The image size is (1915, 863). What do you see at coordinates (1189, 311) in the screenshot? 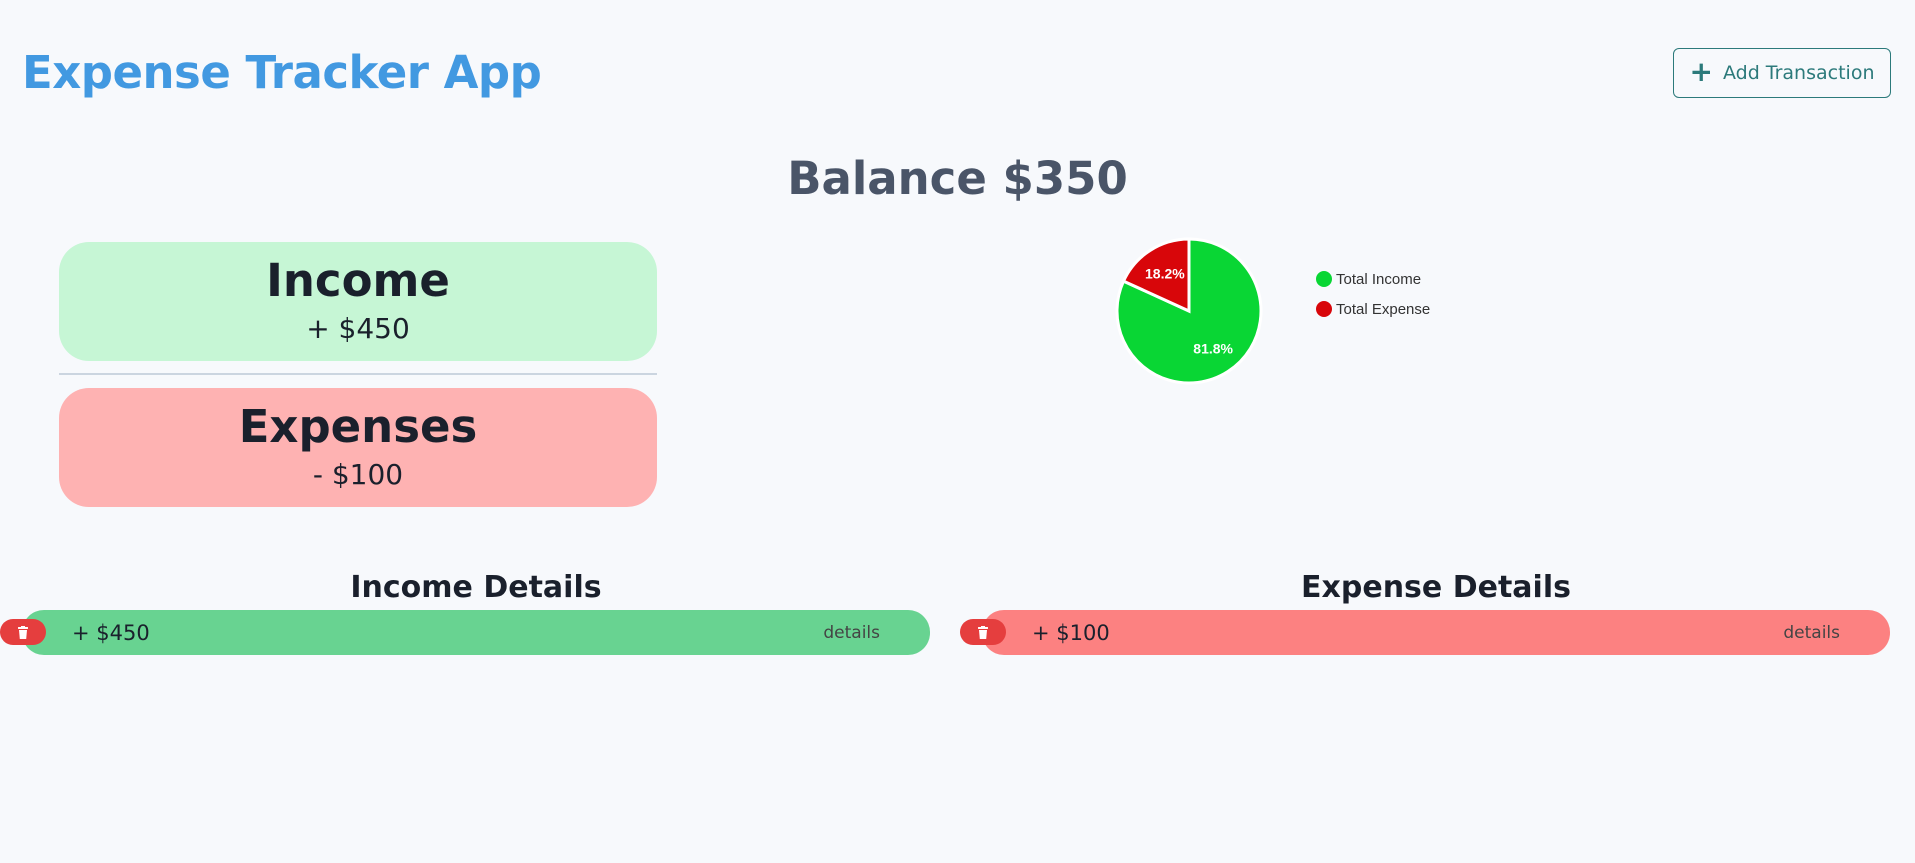
I see `income-expense-pie-chart: 81.8% 18.2%` at bounding box center [1189, 311].